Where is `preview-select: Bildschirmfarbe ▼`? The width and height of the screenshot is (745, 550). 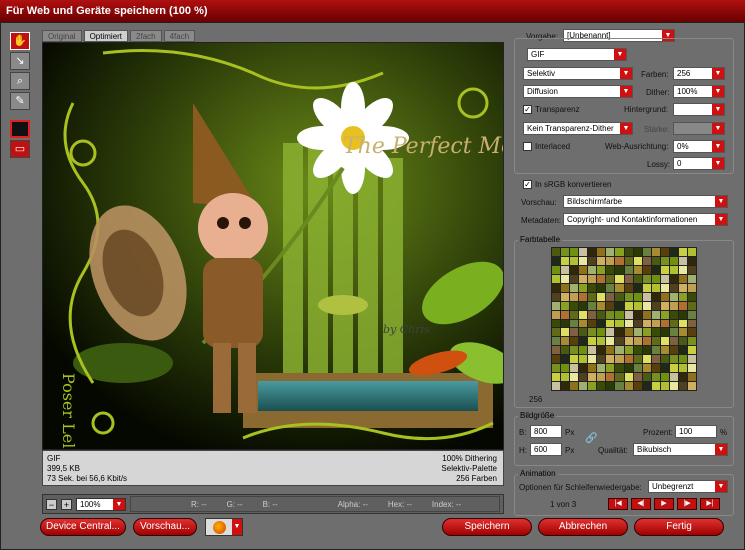
preview-select: Bildschirmfarbe ▼ is located at coordinates (645, 201).